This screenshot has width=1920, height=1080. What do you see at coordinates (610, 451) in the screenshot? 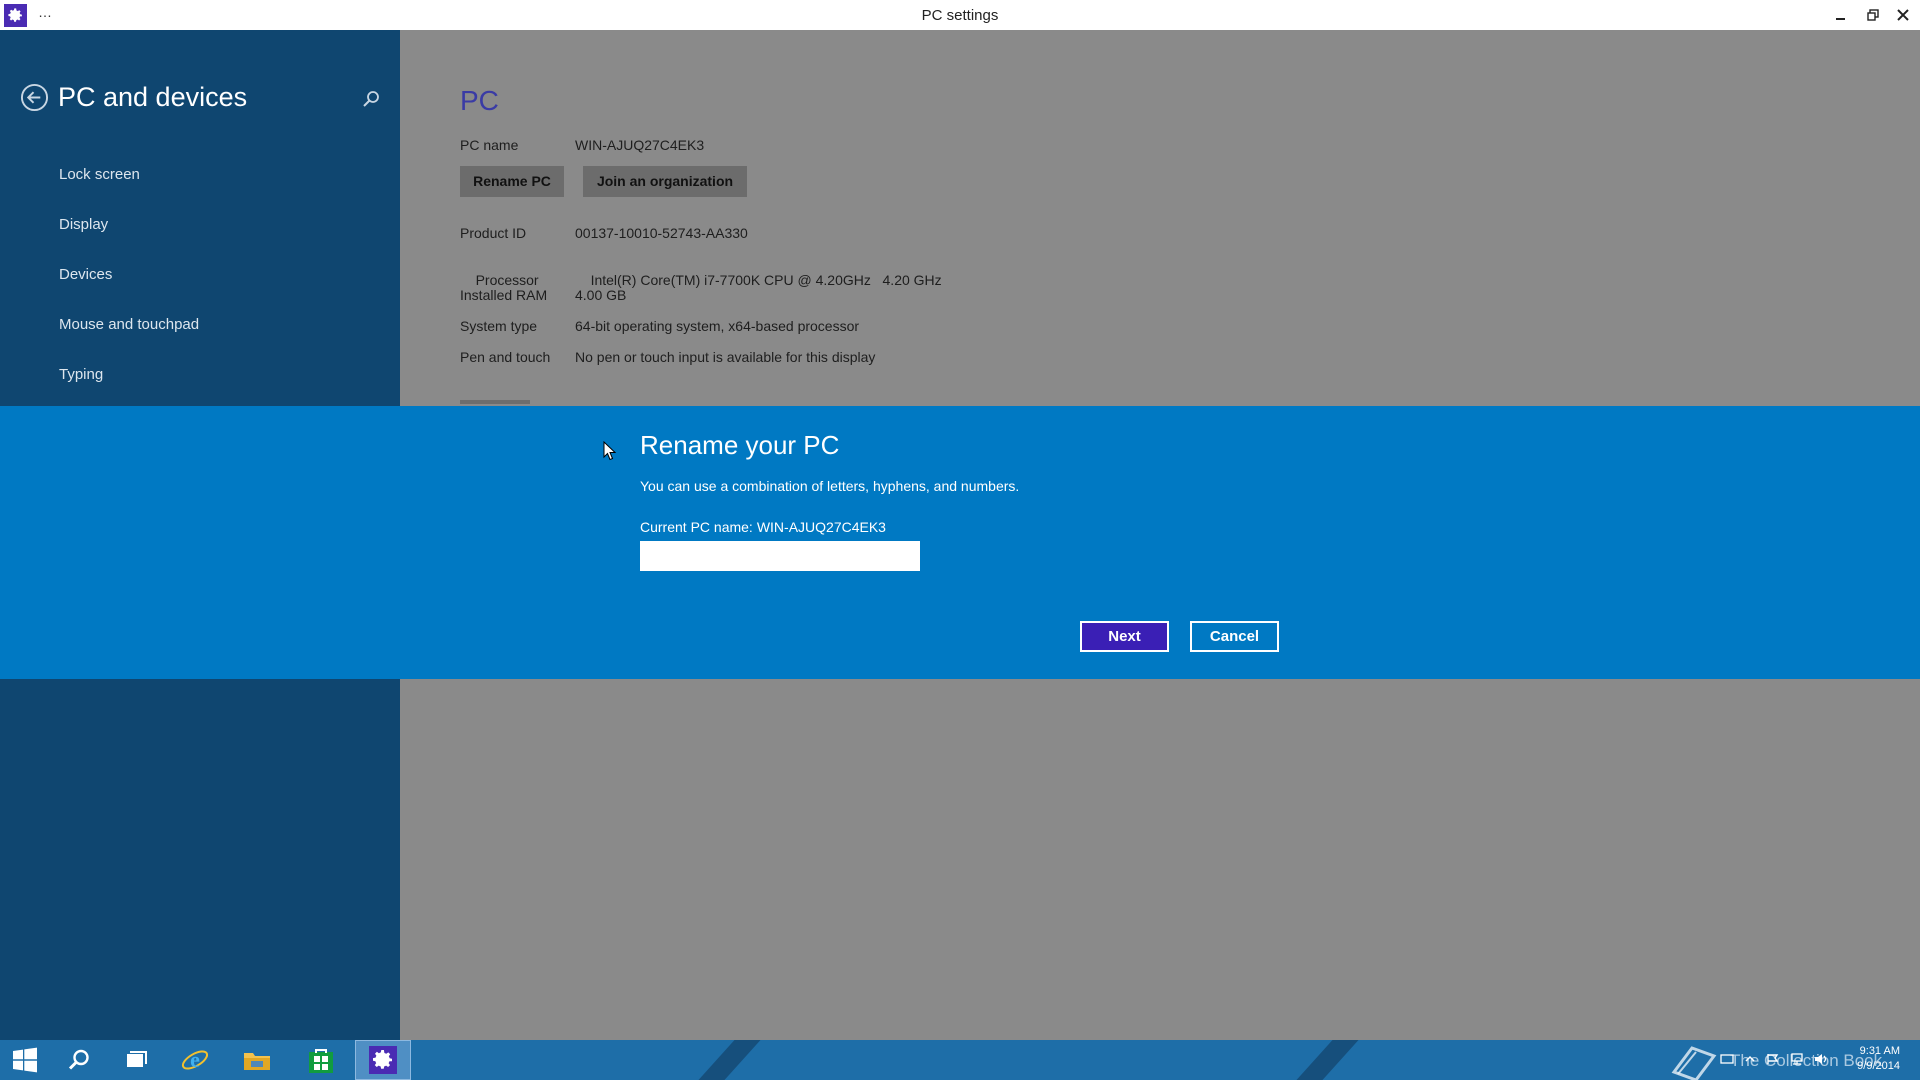
I see `mouse-cursor-icon` at bounding box center [610, 451].